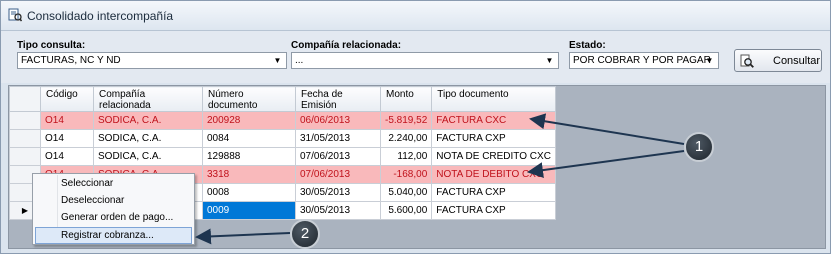 Image resolution: width=831 pixels, height=254 pixels. Describe the element at coordinates (305, 234) in the screenshot. I see `callout-badge-2: 2` at that location.